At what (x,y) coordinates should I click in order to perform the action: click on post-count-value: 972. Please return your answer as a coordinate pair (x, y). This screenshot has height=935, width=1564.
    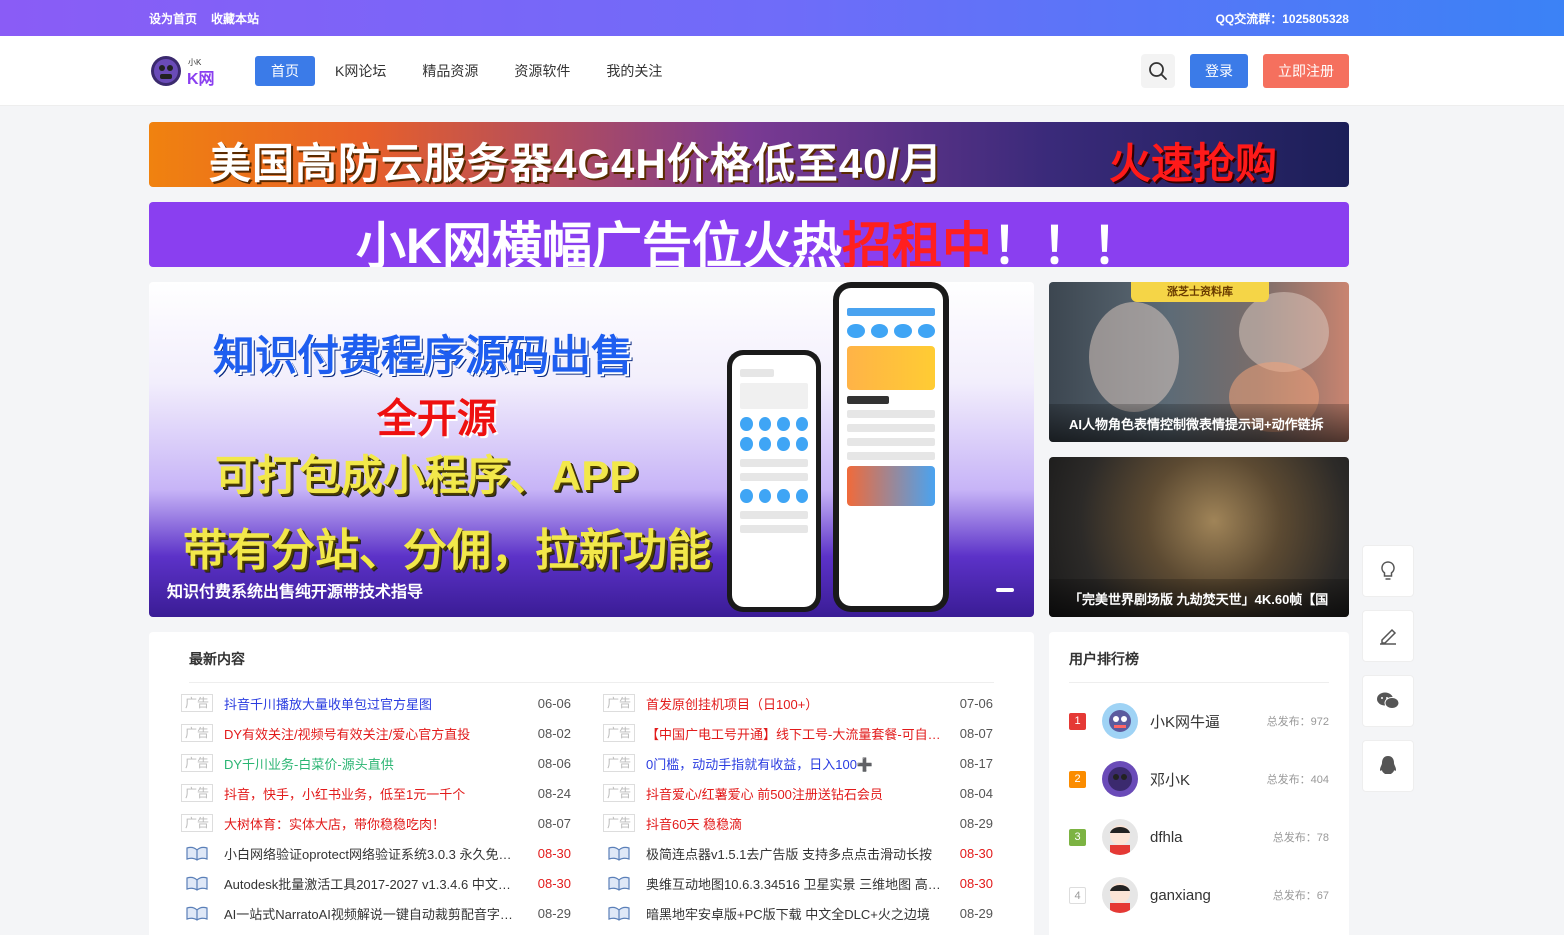
    Looking at the image, I should click on (1319, 722).